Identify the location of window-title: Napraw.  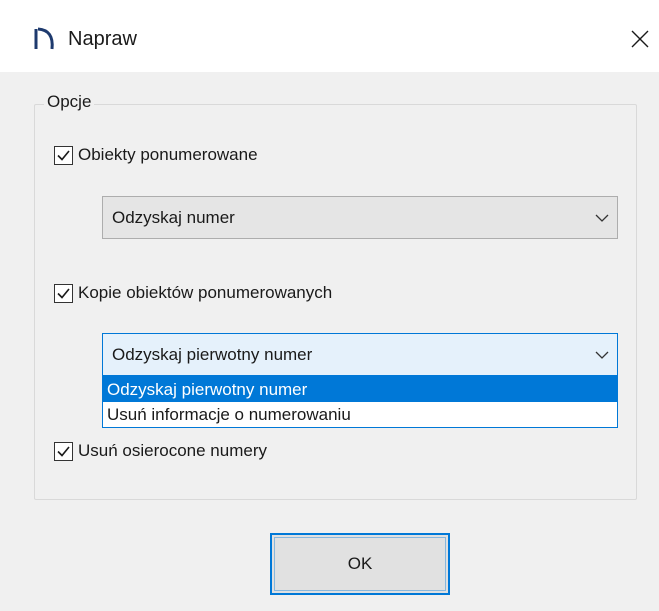
(102, 39).